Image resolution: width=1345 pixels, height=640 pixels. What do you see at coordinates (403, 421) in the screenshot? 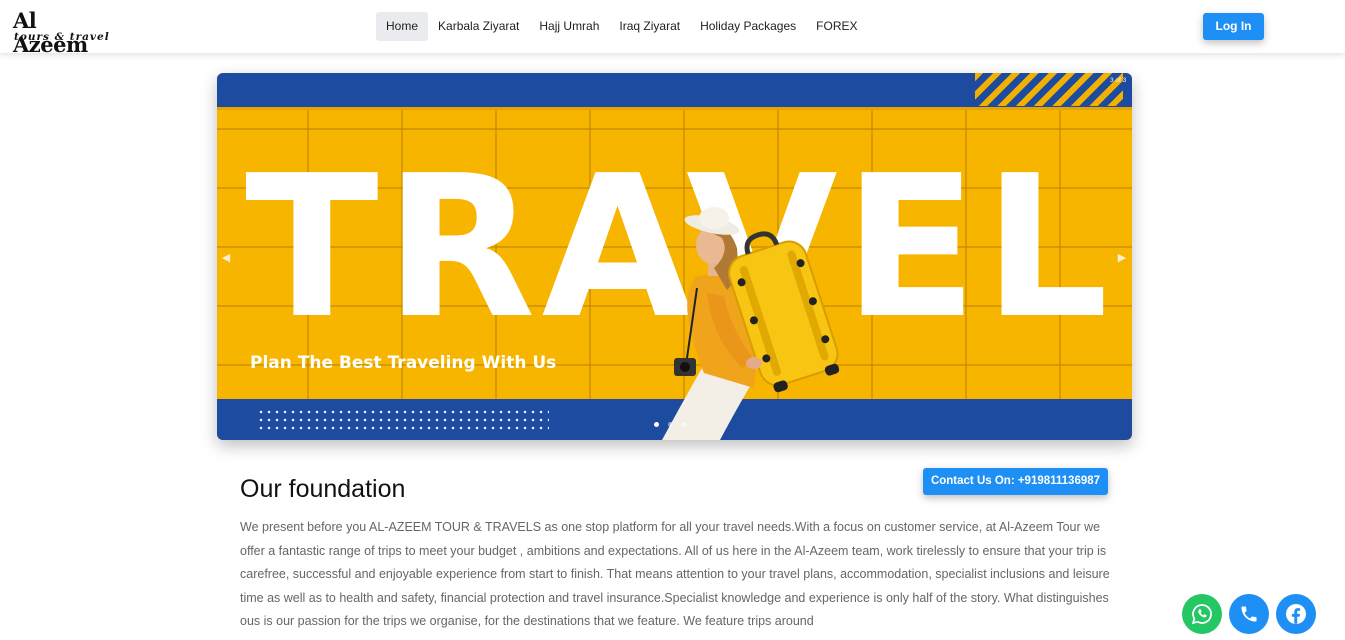
I see `hero-dots-decoration` at bounding box center [403, 421].